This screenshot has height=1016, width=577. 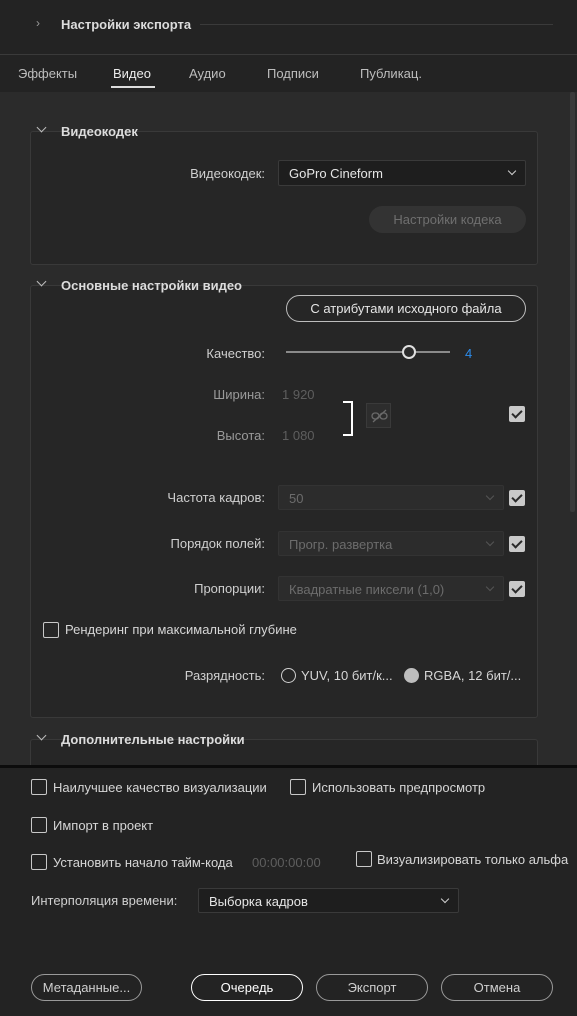 What do you see at coordinates (398, 787) in the screenshot?
I see `use-previews-label: Использовать предпросмотр` at bounding box center [398, 787].